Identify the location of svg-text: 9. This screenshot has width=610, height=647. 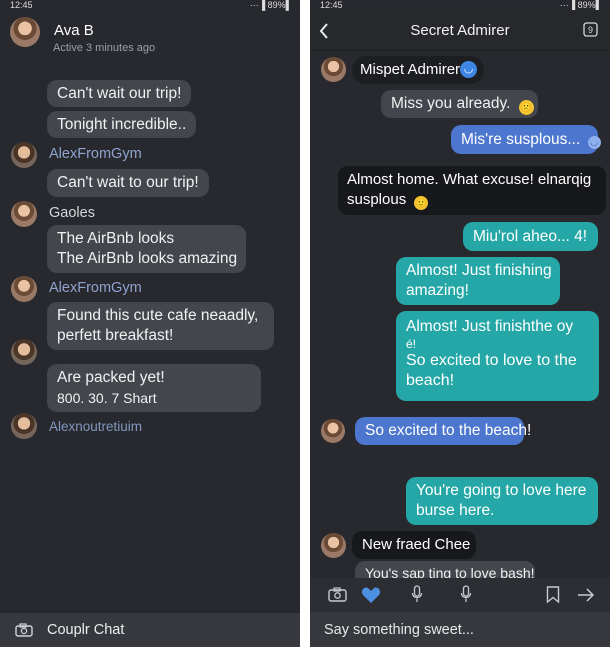
(590, 30).